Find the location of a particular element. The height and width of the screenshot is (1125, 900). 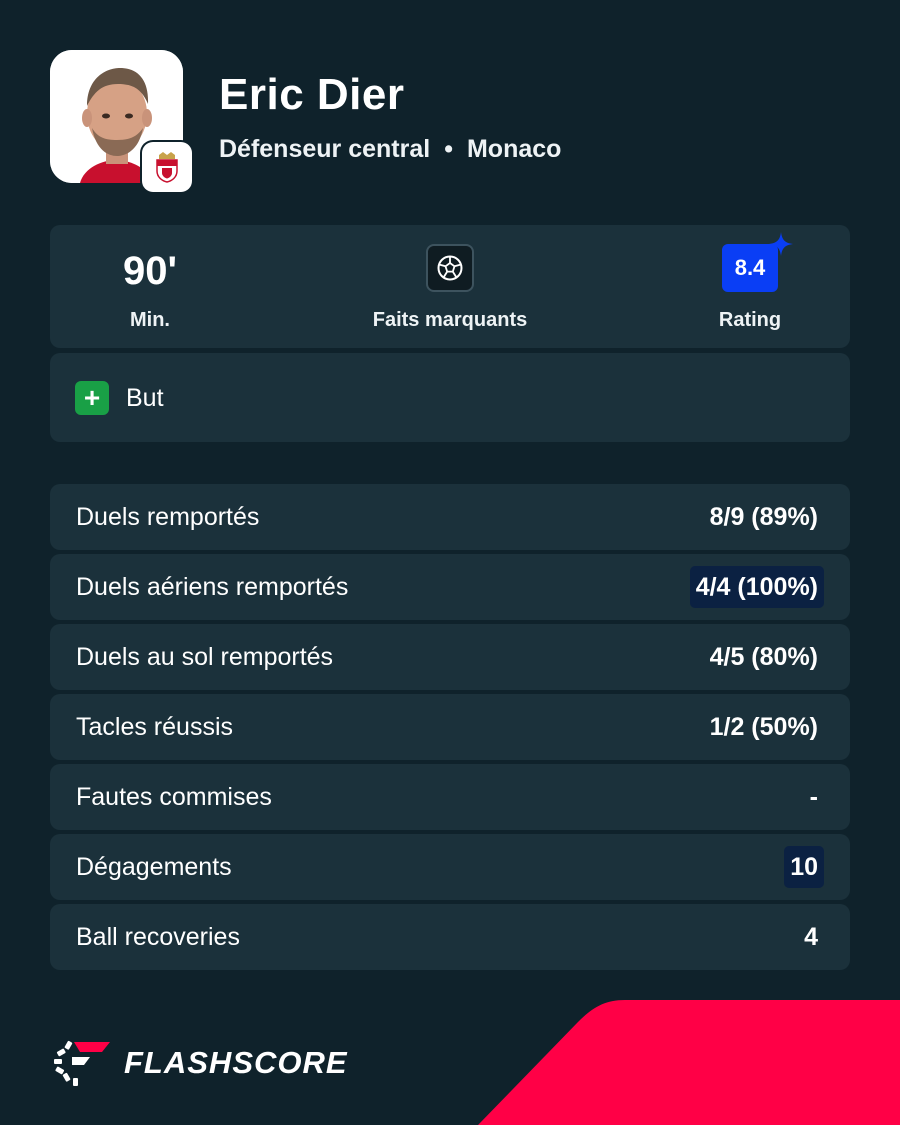

stat-row: Duels aériens remportés 4/4 (100%) is located at coordinates (450, 587).